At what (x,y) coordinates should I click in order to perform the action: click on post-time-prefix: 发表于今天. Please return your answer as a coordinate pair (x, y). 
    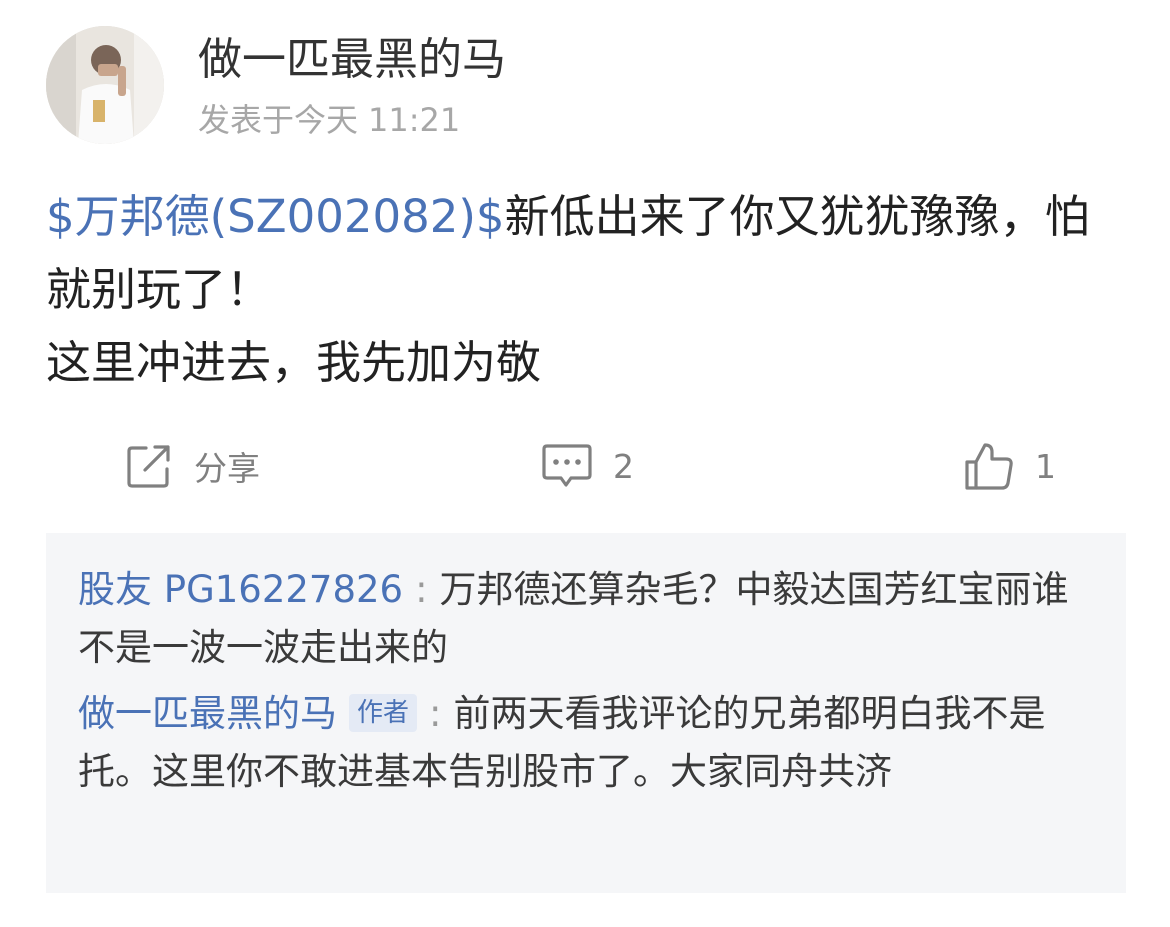
    Looking at the image, I should click on (278, 120).